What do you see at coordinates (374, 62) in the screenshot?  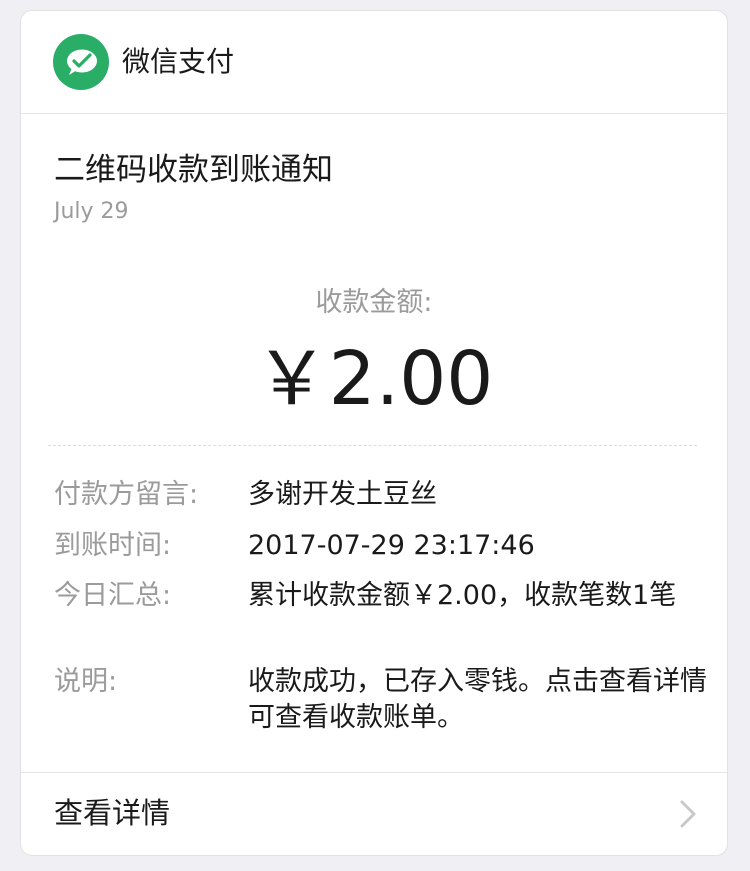 I see `card-header: 微信支付` at bounding box center [374, 62].